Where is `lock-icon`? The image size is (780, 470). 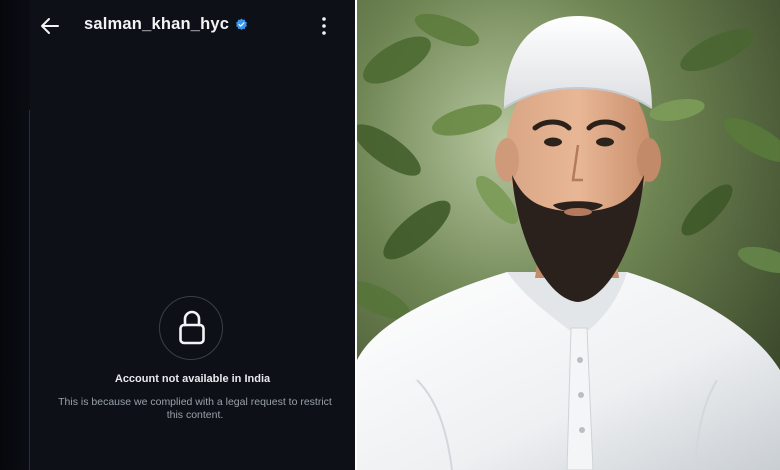 lock-icon is located at coordinates (192, 327).